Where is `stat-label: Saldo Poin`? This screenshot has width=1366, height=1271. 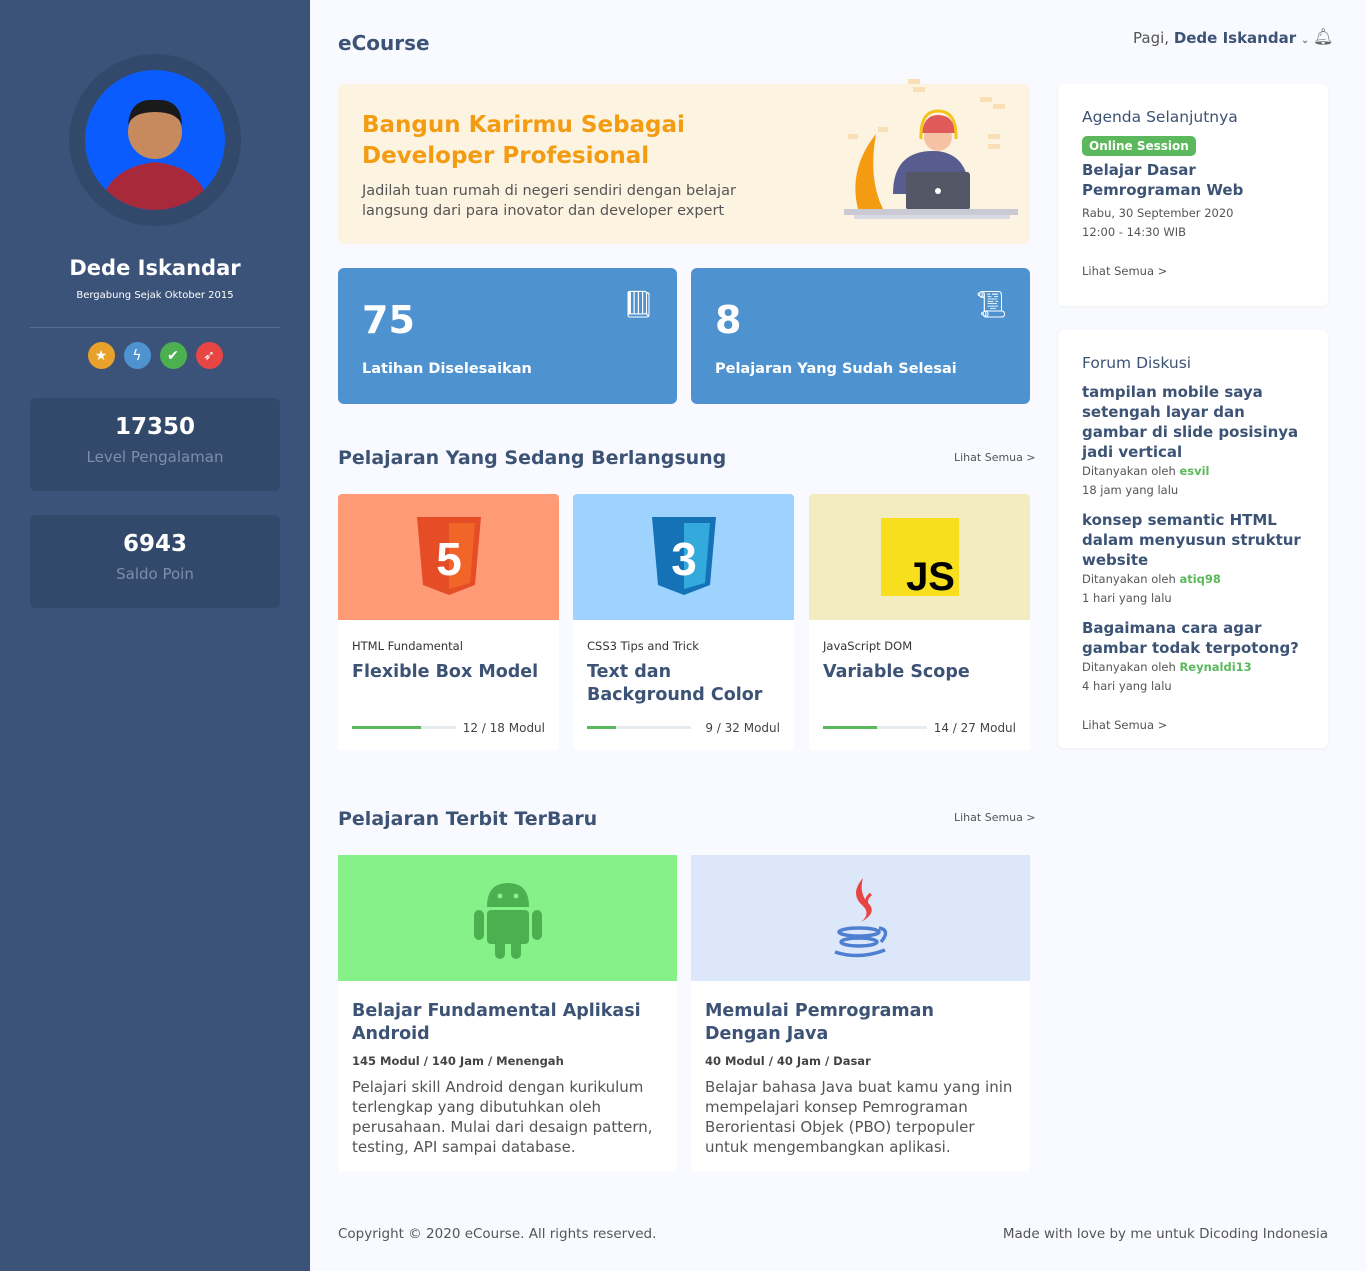 stat-label: Saldo Poin is located at coordinates (155, 574).